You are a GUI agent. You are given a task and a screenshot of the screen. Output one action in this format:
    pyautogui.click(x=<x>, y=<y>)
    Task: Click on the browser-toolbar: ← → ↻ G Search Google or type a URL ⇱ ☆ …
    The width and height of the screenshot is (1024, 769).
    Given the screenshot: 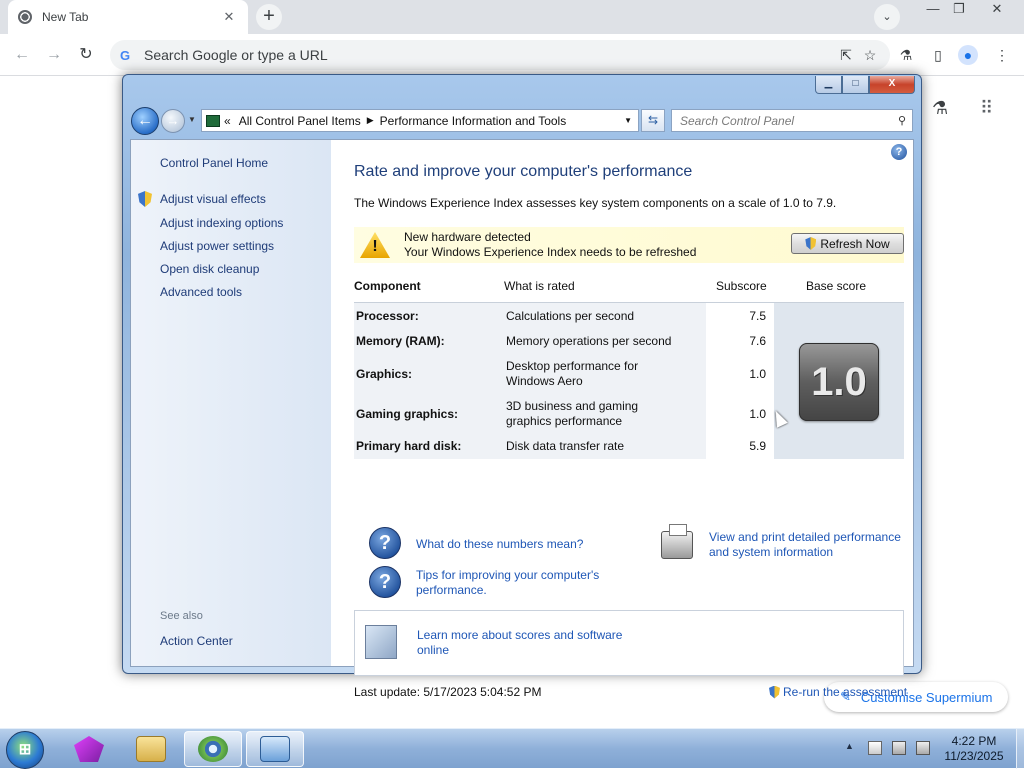 What is the action you would take?
    pyautogui.click(x=512, y=55)
    